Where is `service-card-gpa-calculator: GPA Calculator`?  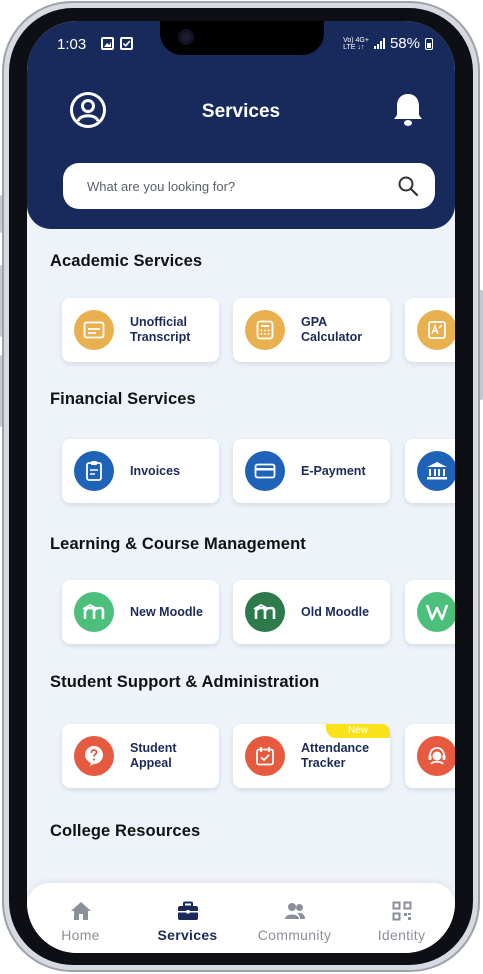
service-card-gpa-calculator: GPA Calculator is located at coordinates (311, 330).